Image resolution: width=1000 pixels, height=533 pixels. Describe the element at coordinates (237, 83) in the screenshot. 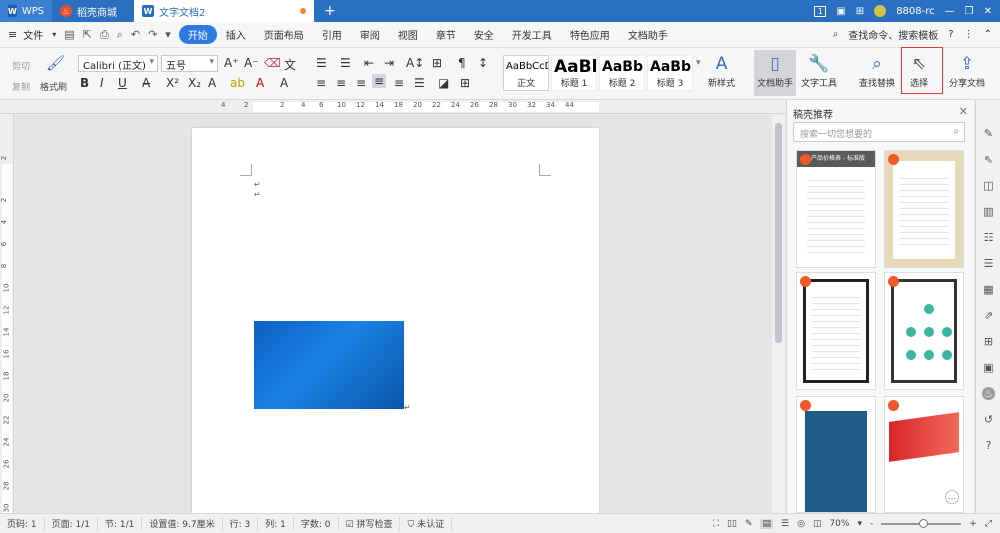

I see `highlight-icon: ab` at that location.